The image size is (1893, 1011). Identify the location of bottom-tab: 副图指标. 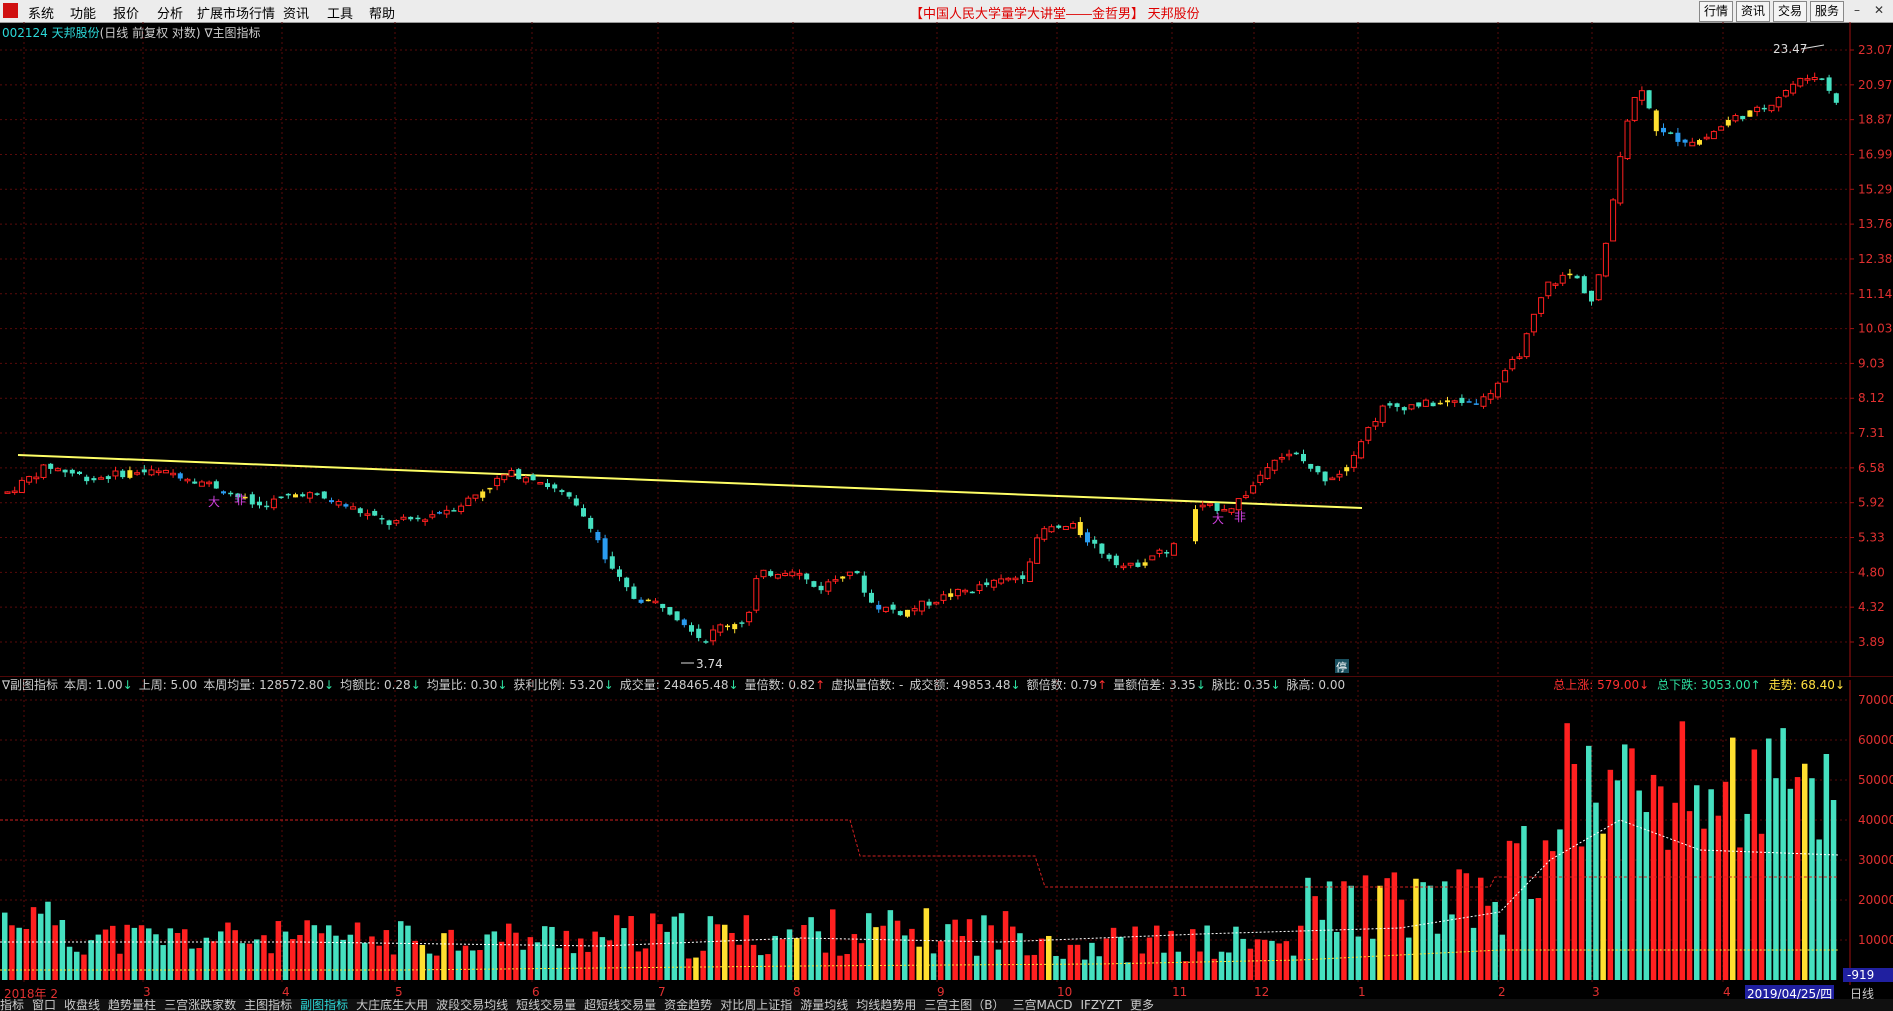
(324, 1005).